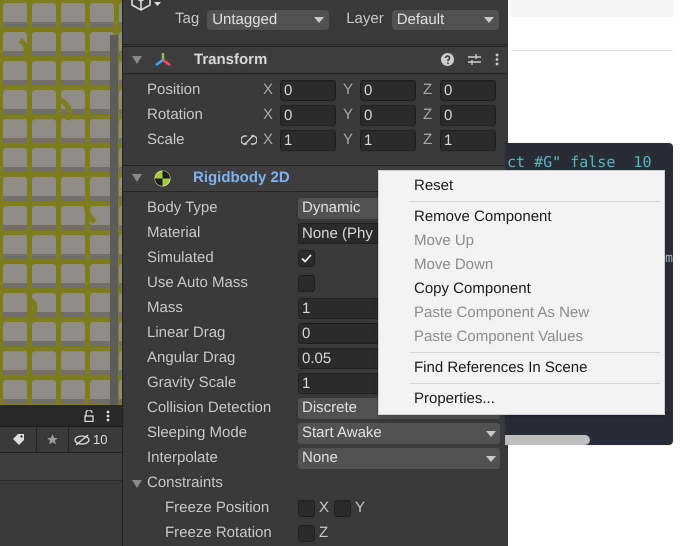 Image resolution: width=694 pixels, height=546 pixels. I want to click on field-label: Position, so click(174, 90).